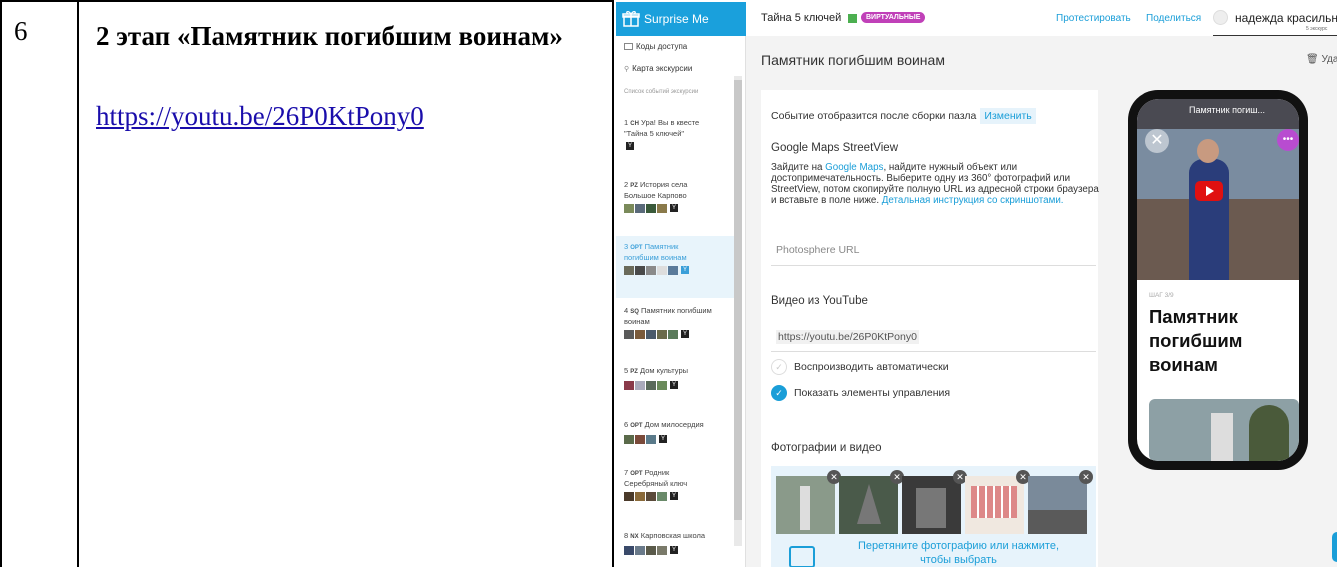 This screenshot has width=1337, height=567. What do you see at coordinates (893, 17) in the screenshot?
I see `virtual-badge: ВИРТУАЛЬНЫЕ` at bounding box center [893, 17].